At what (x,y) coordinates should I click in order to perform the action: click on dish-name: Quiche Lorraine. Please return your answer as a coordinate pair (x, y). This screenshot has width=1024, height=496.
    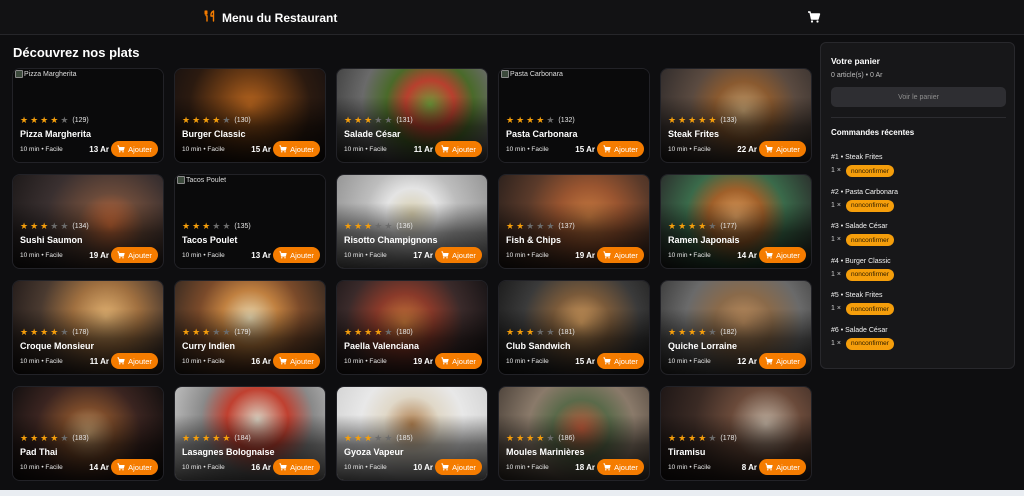
    Looking at the image, I should click on (703, 346).